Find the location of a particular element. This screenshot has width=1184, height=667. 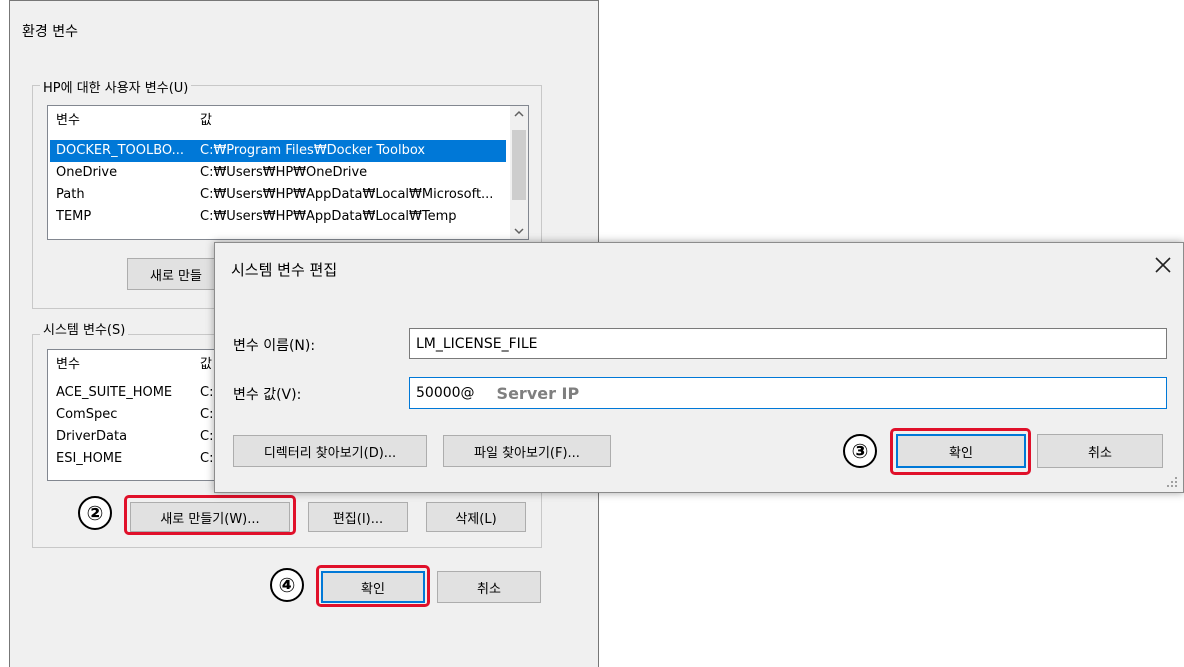

window-title: 환경 변수 is located at coordinates (50, 32).